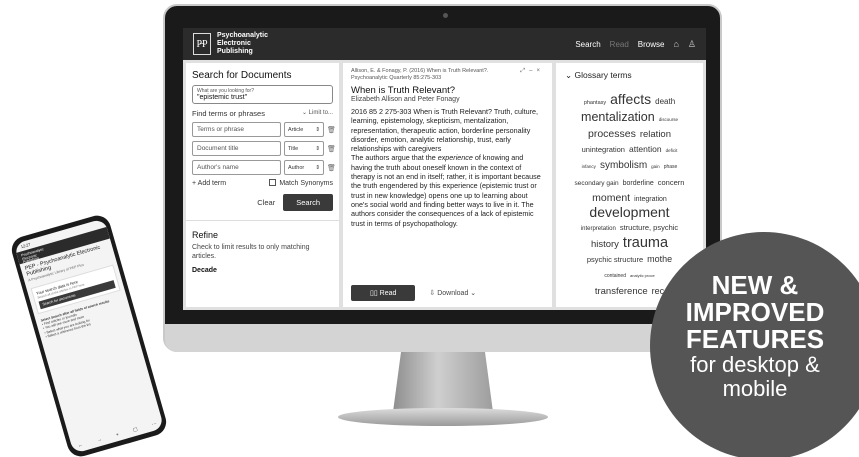  What do you see at coordinates (618, 117) in the screenshot?
I see `glossary-term: mentalization` at bounding box center [618, 117].